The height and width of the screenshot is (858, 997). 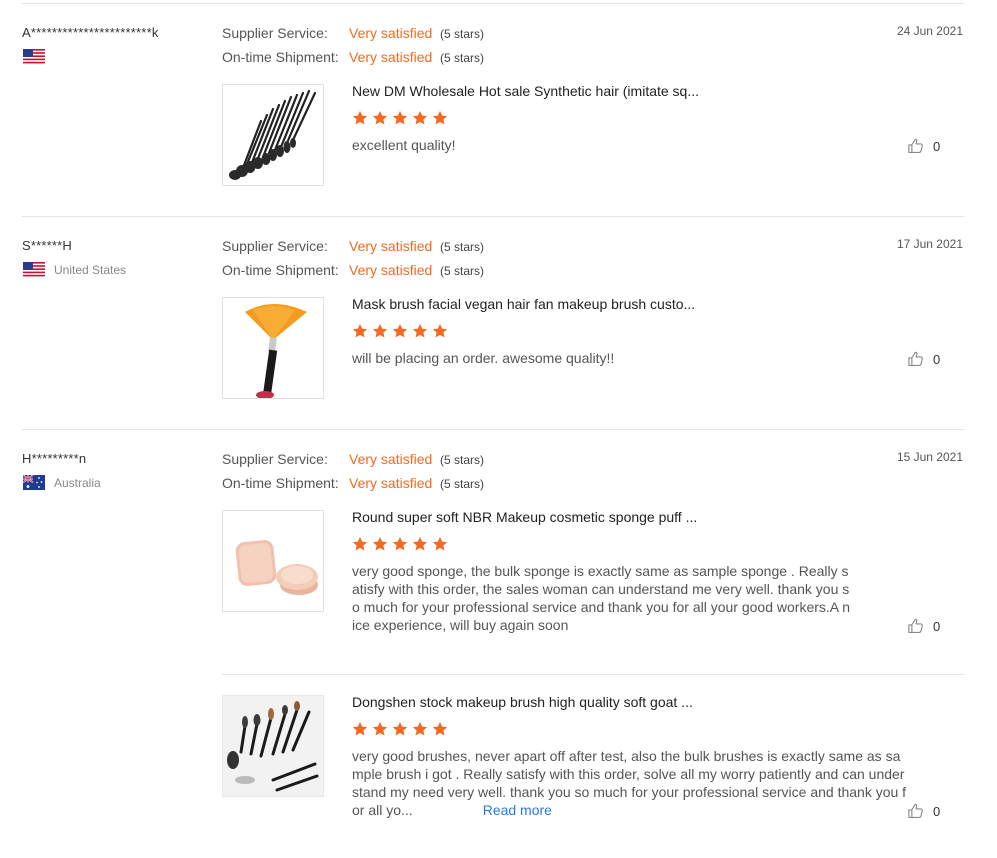 What do you see at coordinates (90, 270) in the screenshot?
I see `buyer-country: United States` at bounding box center [90, 270].